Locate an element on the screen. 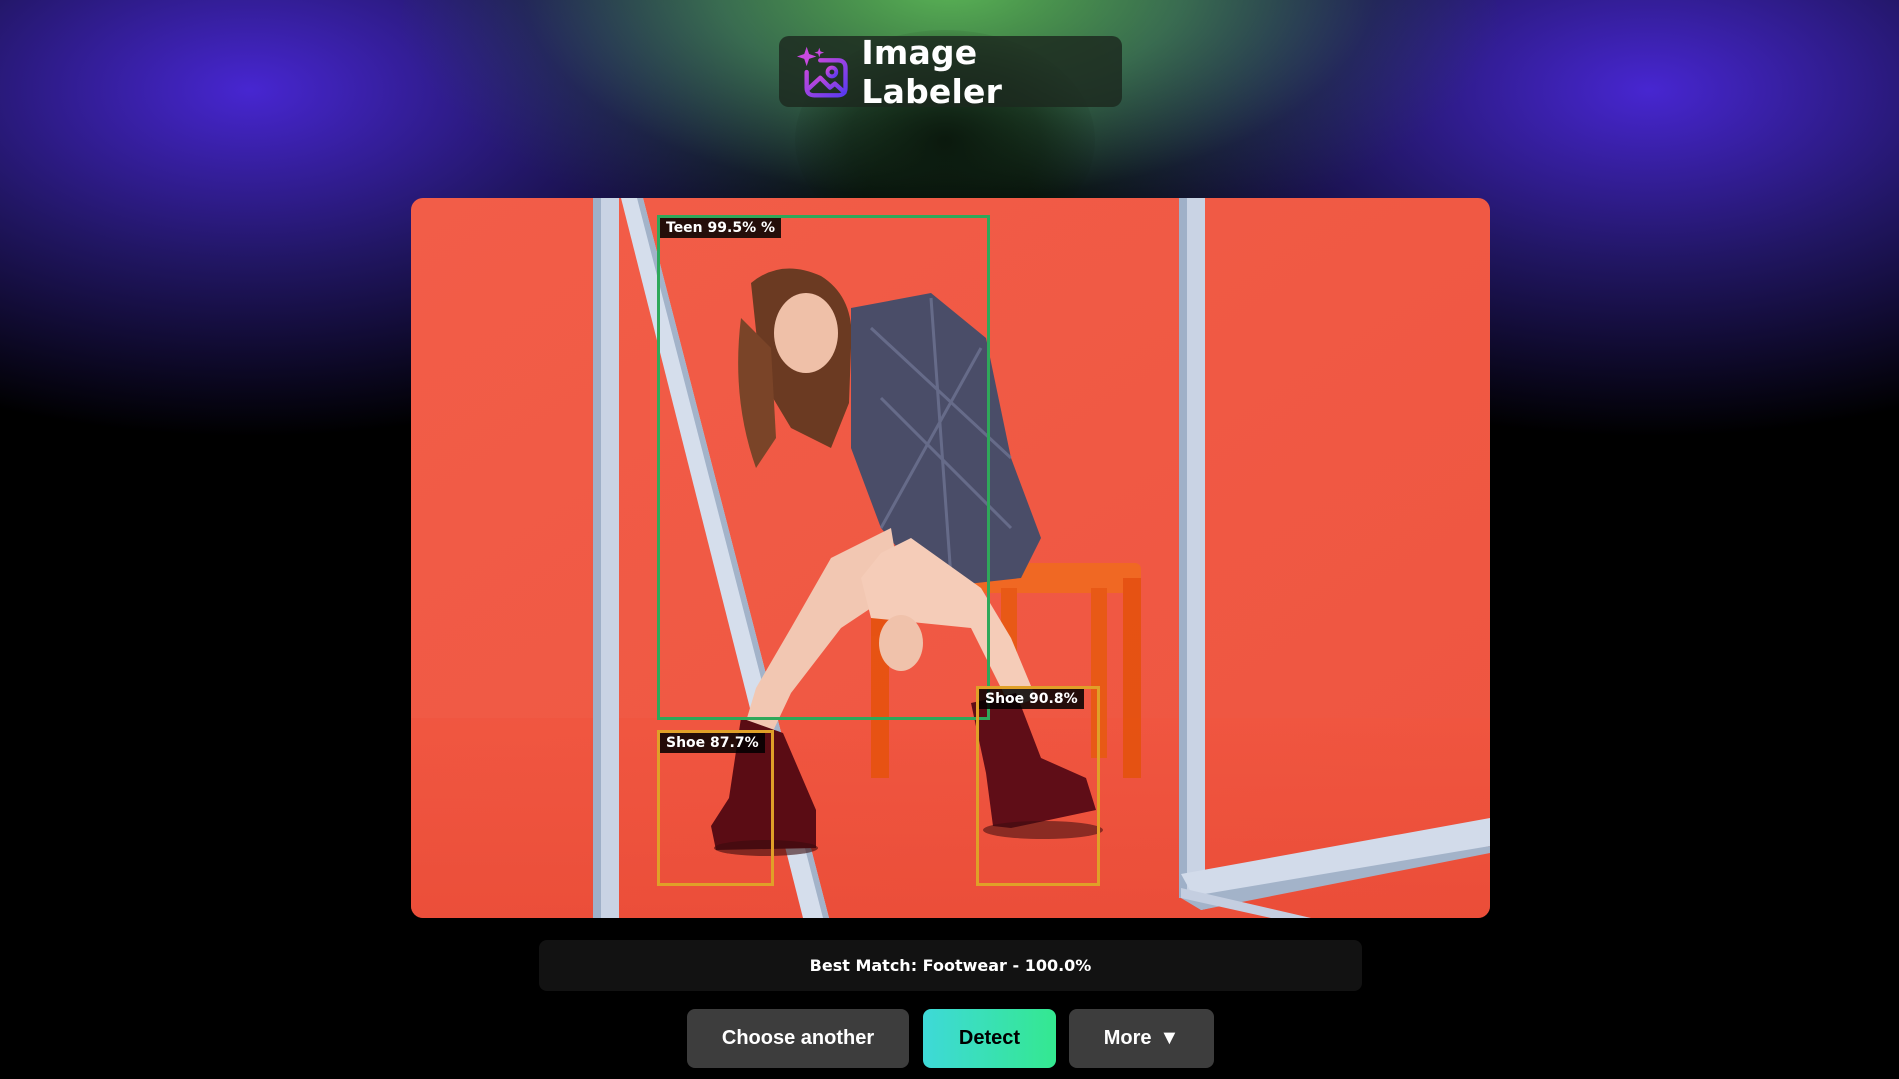 This screenshot has width=1899, height=1079. choose-another-button: Choose another is located at coordinates (798, 1038).